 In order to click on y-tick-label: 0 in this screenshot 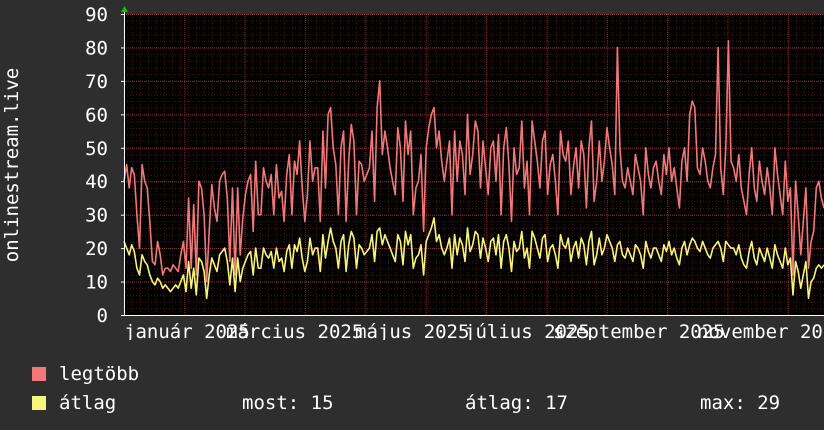, I will do `click(102, 316)`.